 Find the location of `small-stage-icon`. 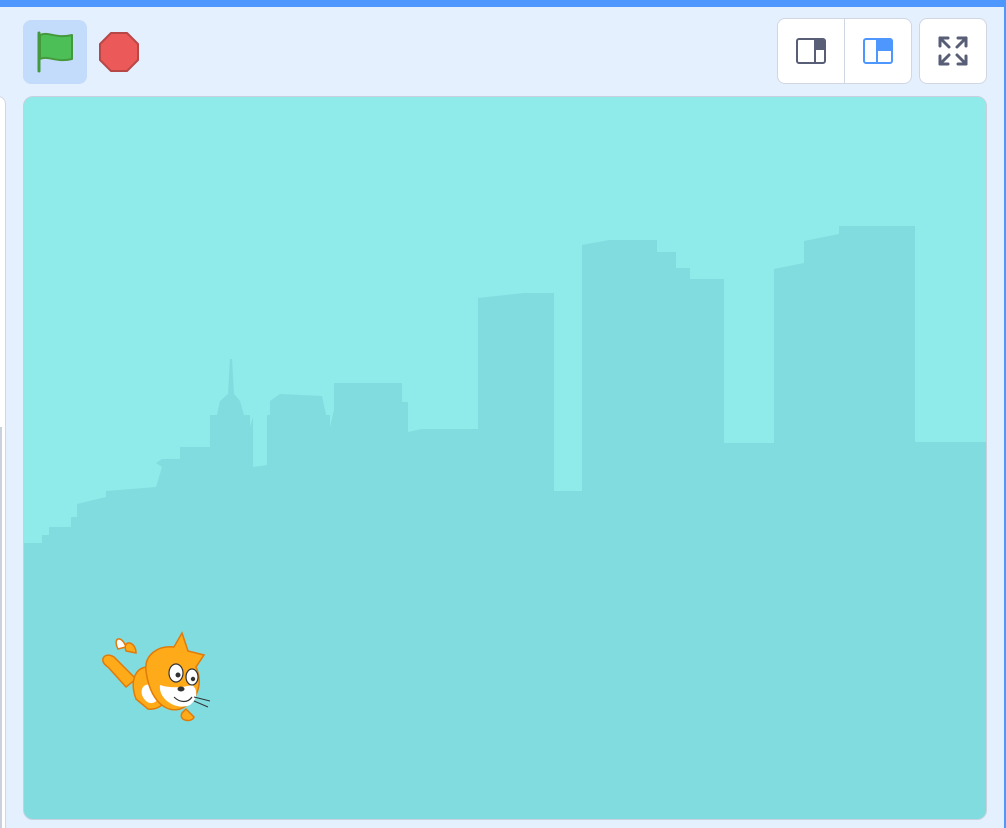

small-stage-icon is located at coordinates (811, 51).